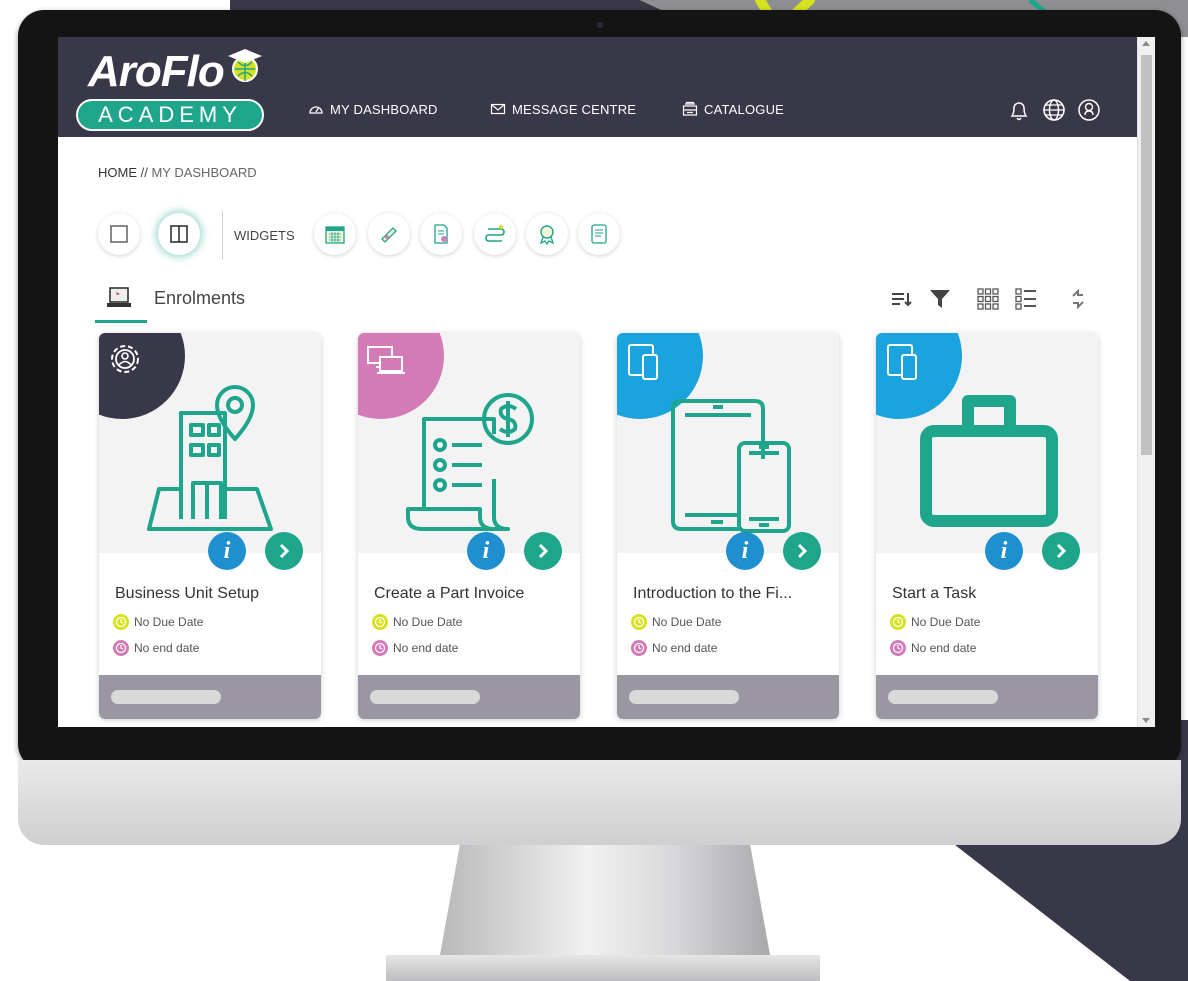  I want to click on widget-pathway-button, so click(495, 234).